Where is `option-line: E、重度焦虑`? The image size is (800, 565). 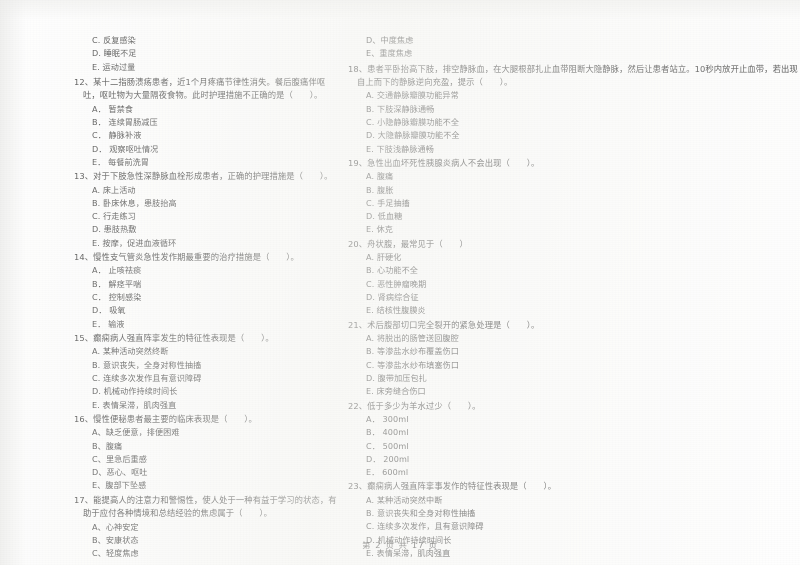
option-line: E、重度焦虑 is located at coordinates (389, 53).